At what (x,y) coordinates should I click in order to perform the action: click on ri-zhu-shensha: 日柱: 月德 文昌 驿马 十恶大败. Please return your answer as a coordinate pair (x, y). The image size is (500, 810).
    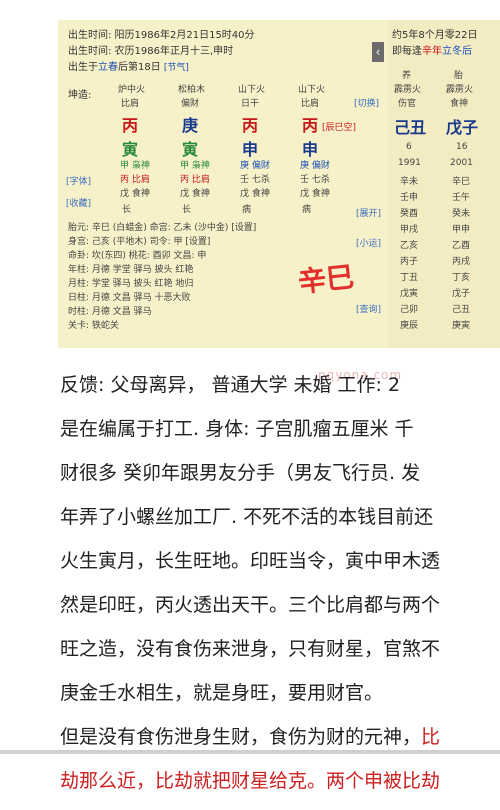
    Looking at the image, I should click on (129, 298).